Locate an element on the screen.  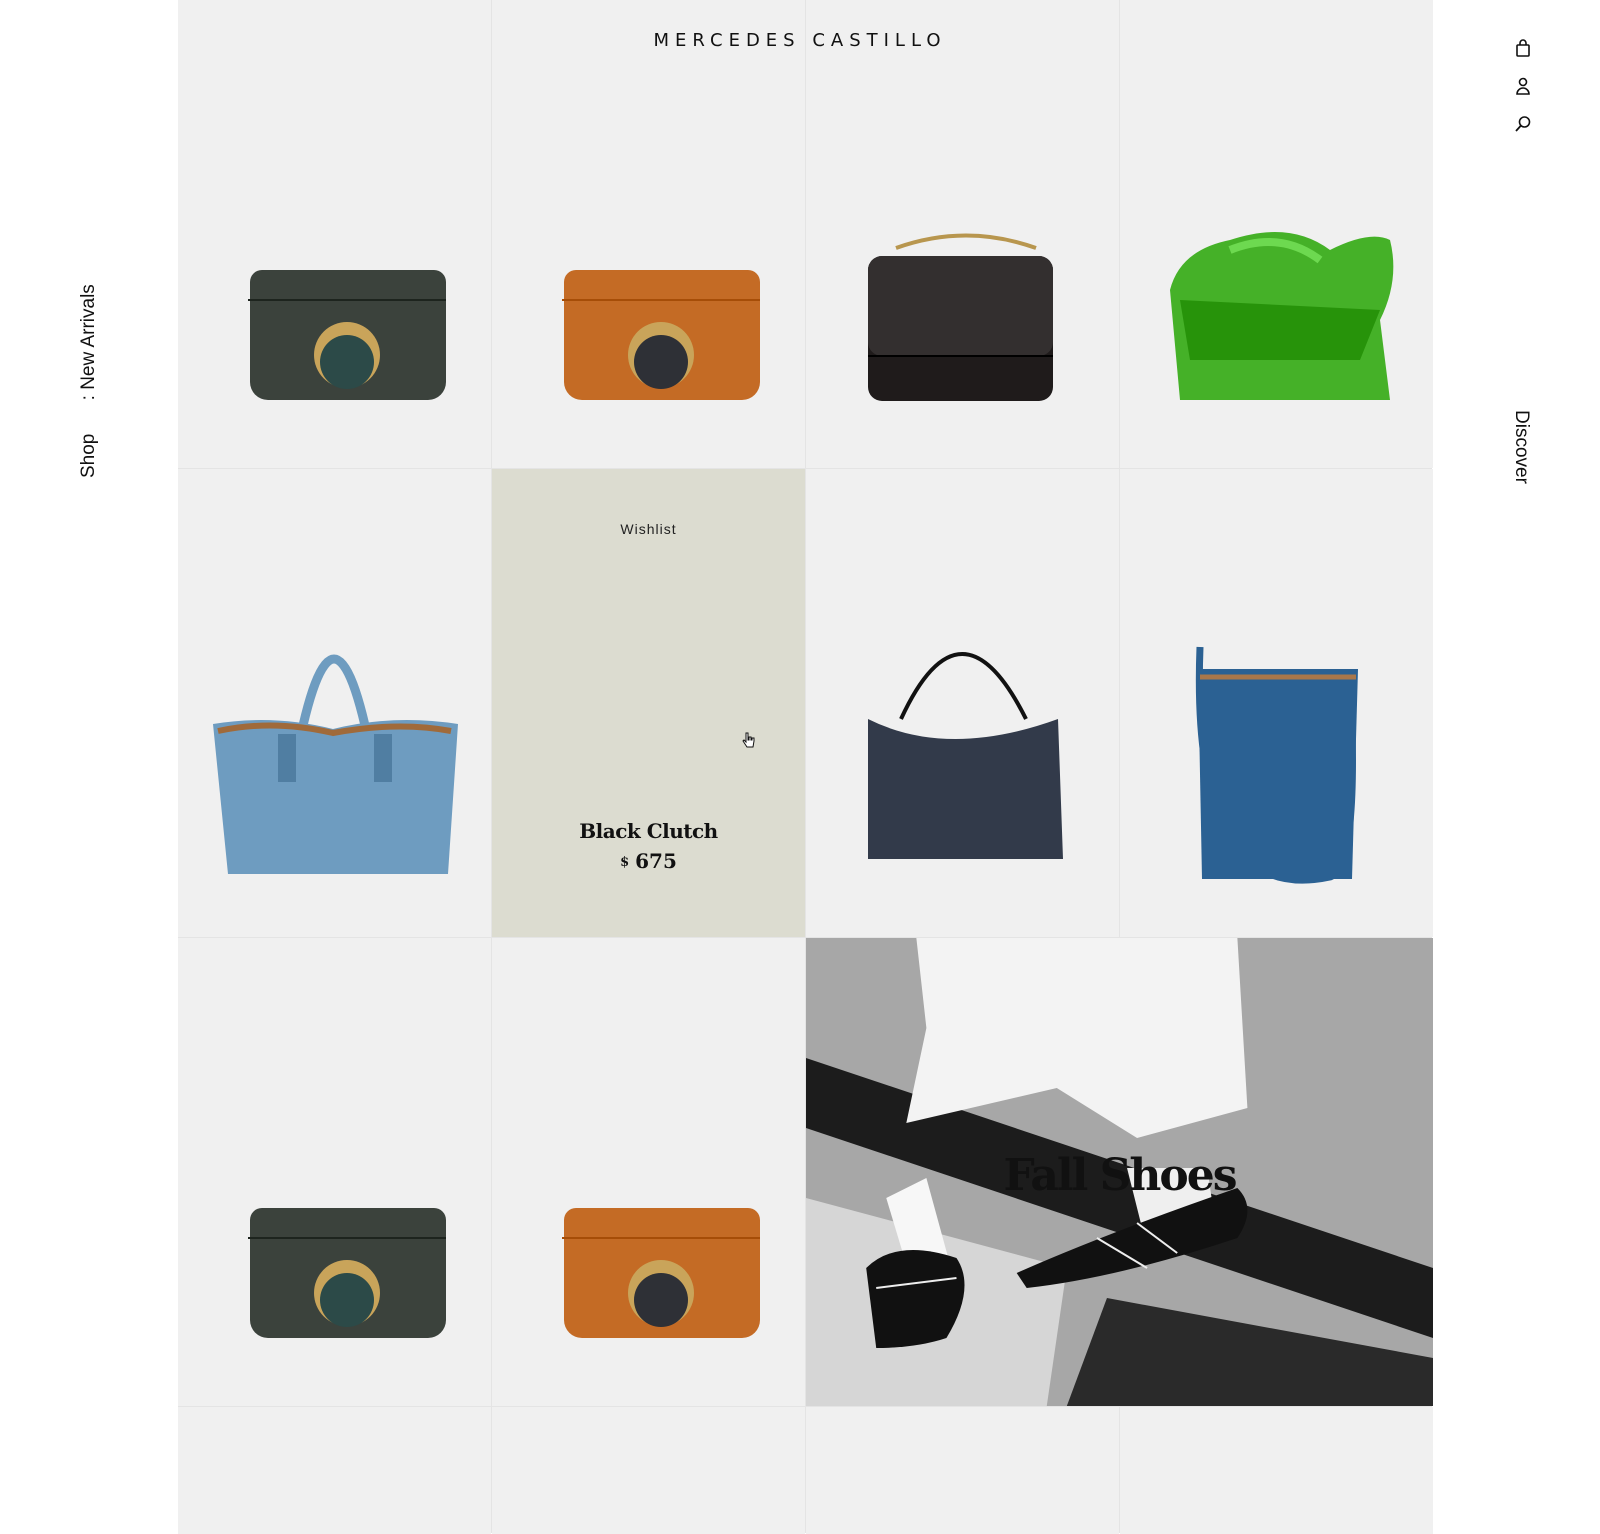
discover-link: Discover is located at coordinates (1521, 447).